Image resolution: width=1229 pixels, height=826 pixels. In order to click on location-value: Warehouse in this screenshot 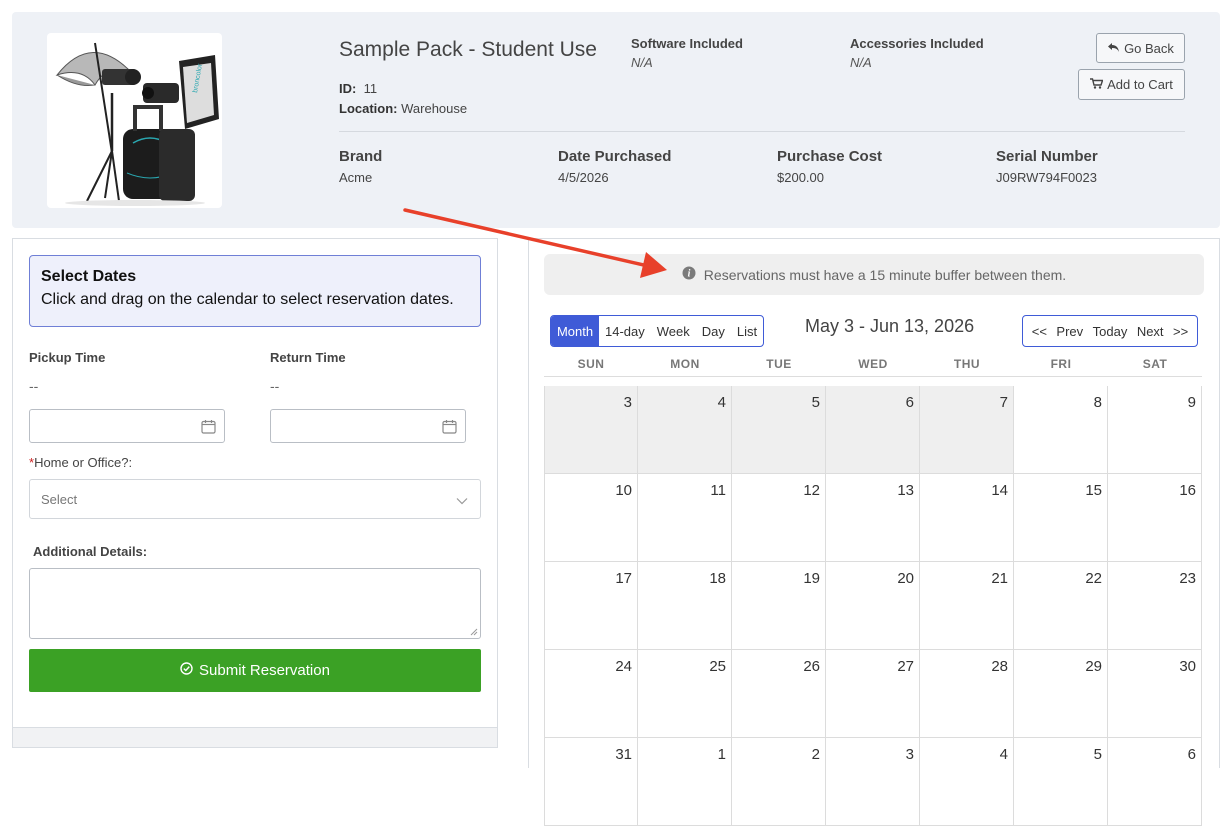, I will do `click(434, 108)`.